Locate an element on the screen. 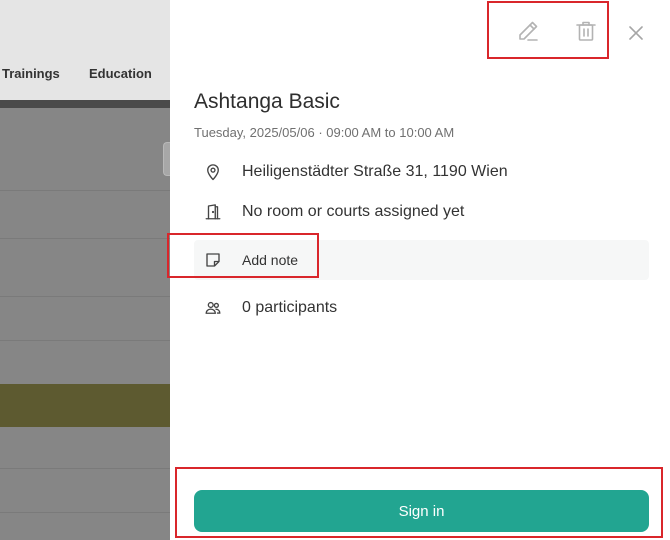 Image resolution: width=670 pixels, height=540 pixels. highlight-box-note is located at coordinates (243, 255).